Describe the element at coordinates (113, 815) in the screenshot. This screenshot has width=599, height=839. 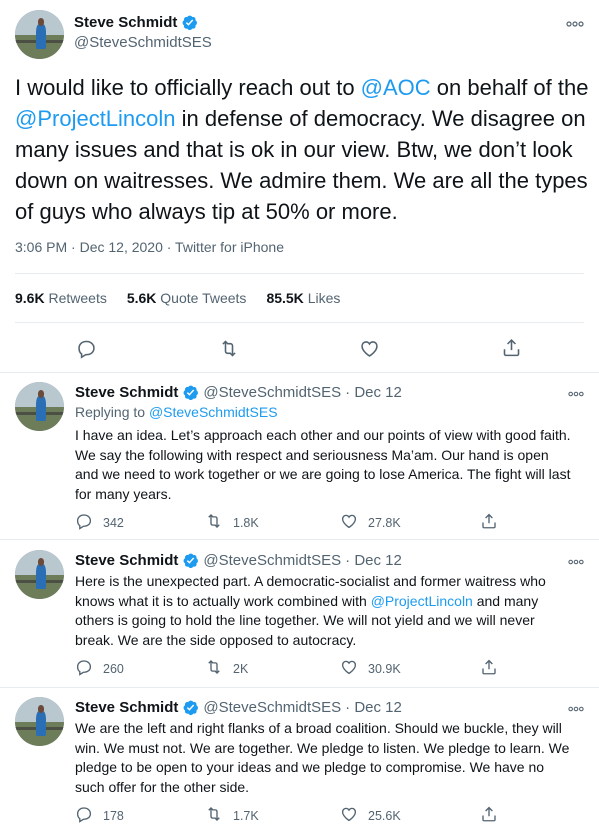
I see `reply-count: 178` at that location.